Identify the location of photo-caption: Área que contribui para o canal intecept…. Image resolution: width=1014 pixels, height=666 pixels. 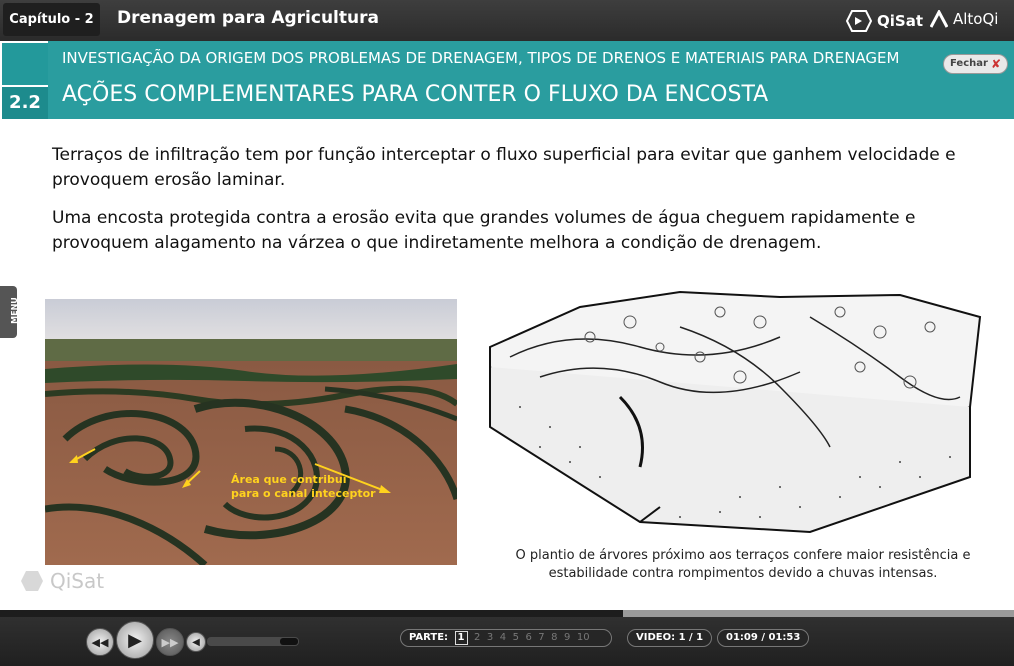
(303, 487).